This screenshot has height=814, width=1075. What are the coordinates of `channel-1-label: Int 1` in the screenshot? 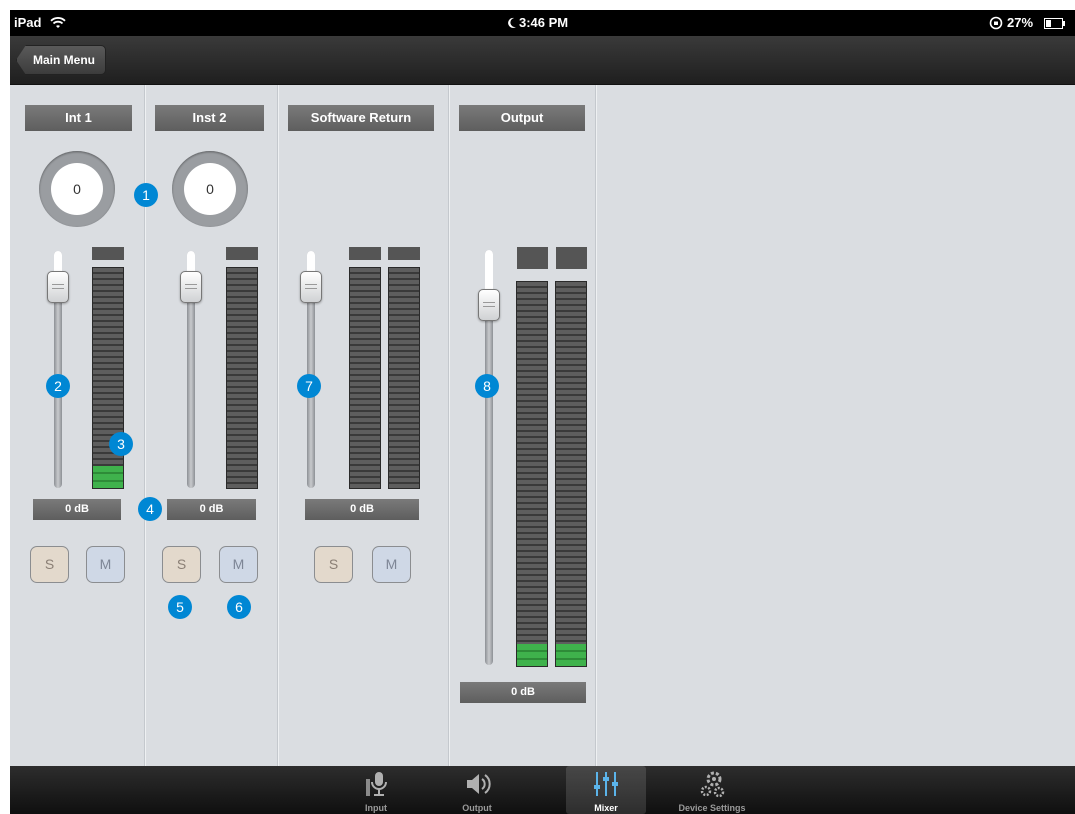 It's located at (78, 118).